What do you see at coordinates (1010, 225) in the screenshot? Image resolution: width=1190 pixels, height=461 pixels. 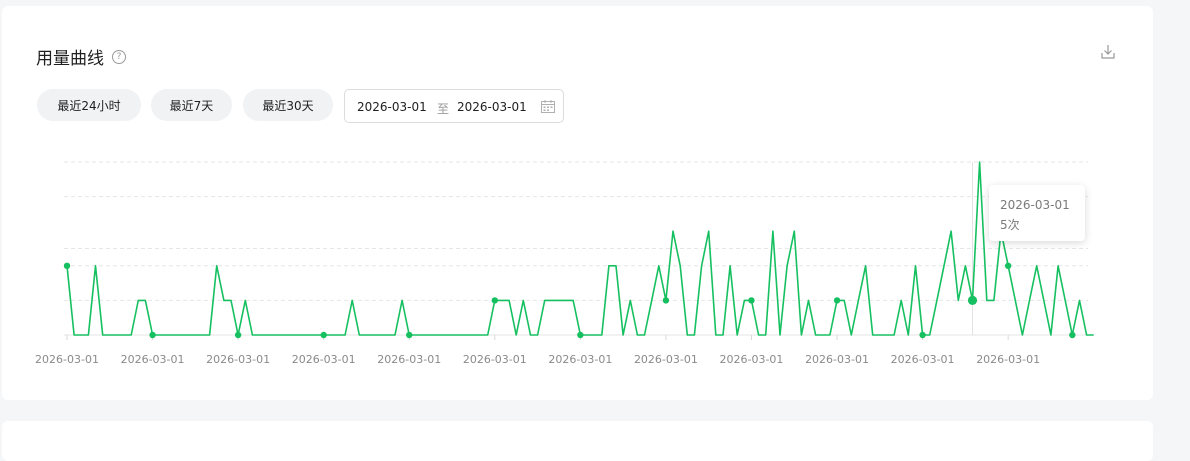 I see `tooltip-value: 5次` at bounding box center [1010, 225].